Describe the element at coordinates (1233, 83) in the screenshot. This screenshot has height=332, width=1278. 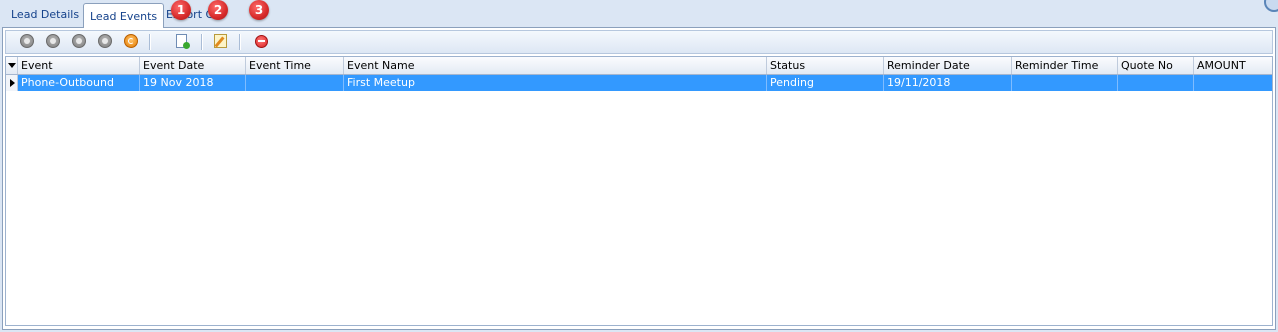
I see `cell-amount` at that location.